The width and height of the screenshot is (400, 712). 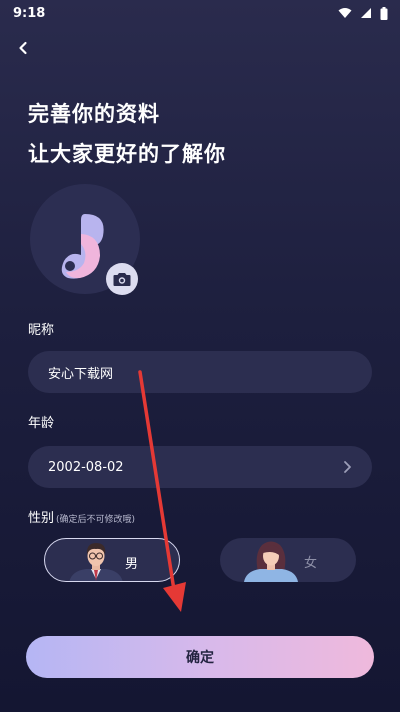 I want to click on female-avatar-icon, so click(x=271, y=561).